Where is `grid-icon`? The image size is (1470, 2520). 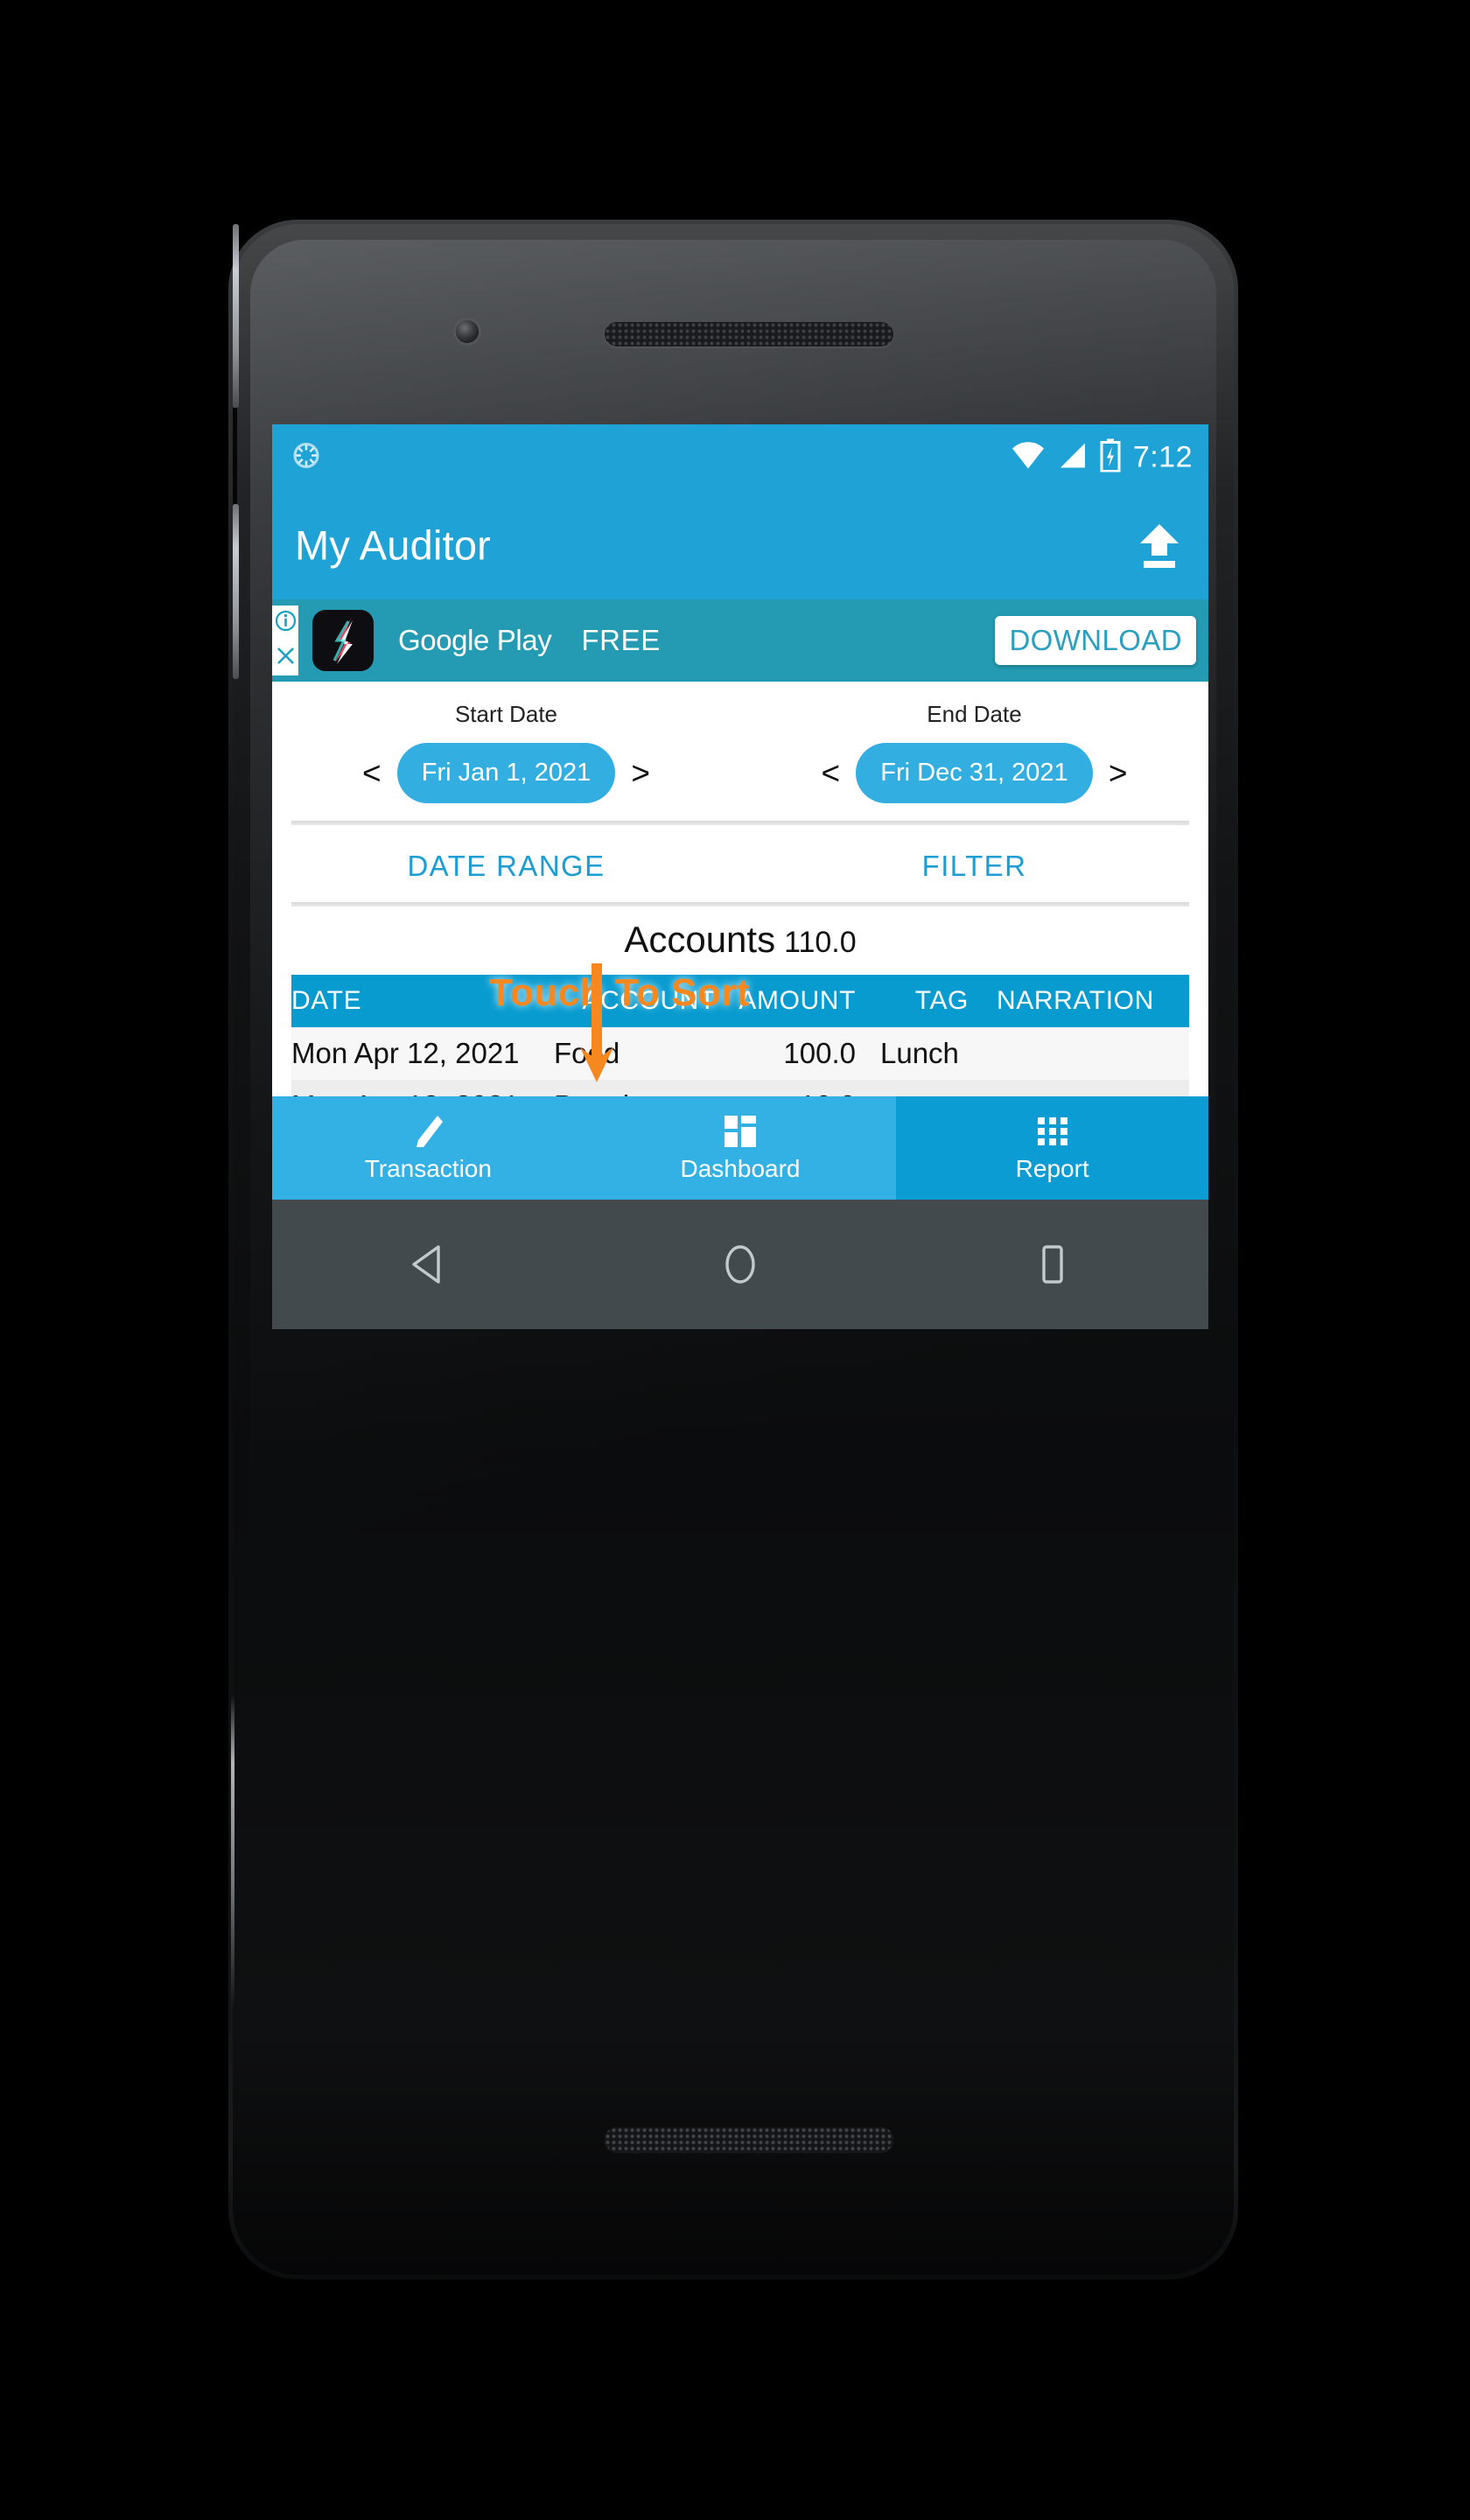
grid-icon is located at coordinates (1052, 1131).